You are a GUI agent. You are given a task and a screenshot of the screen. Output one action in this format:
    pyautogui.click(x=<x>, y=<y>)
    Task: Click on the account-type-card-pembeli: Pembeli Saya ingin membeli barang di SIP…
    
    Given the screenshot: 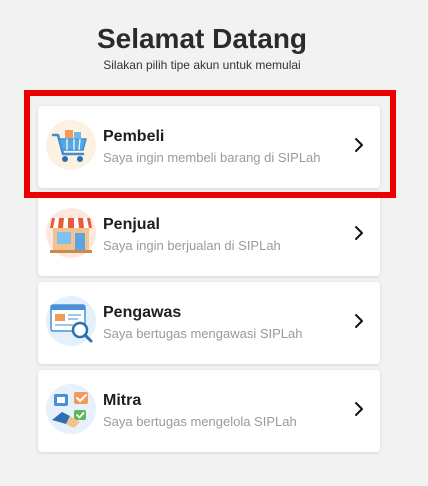 What is the action you would take?
    pyautogui.click(x=209, y=147)
    